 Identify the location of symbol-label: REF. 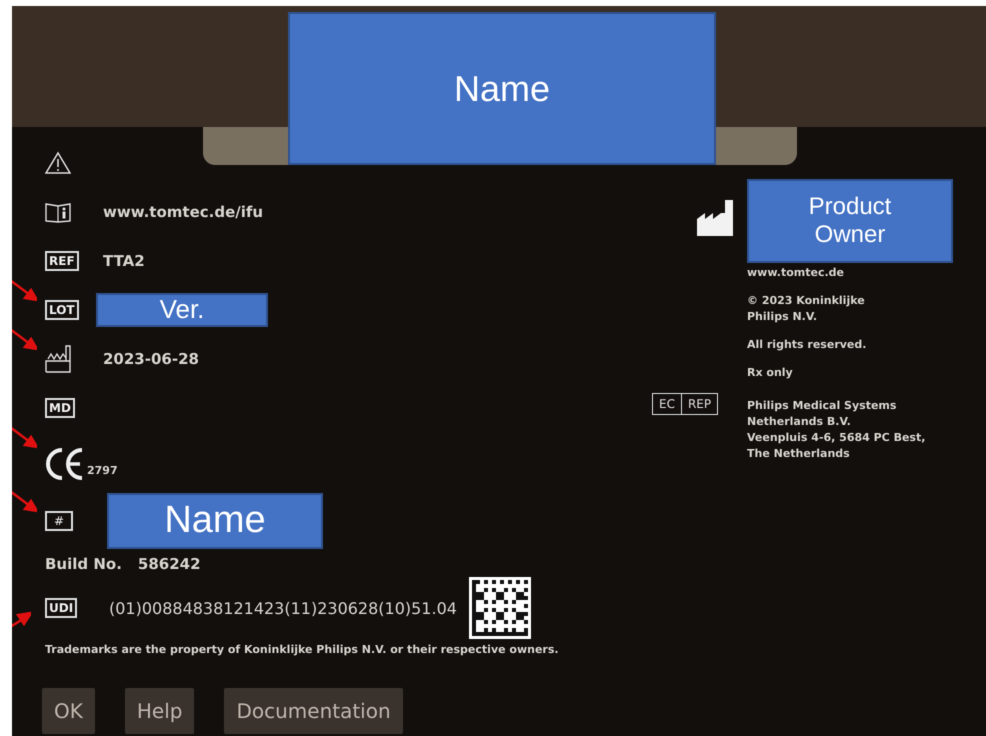
(62, 260).